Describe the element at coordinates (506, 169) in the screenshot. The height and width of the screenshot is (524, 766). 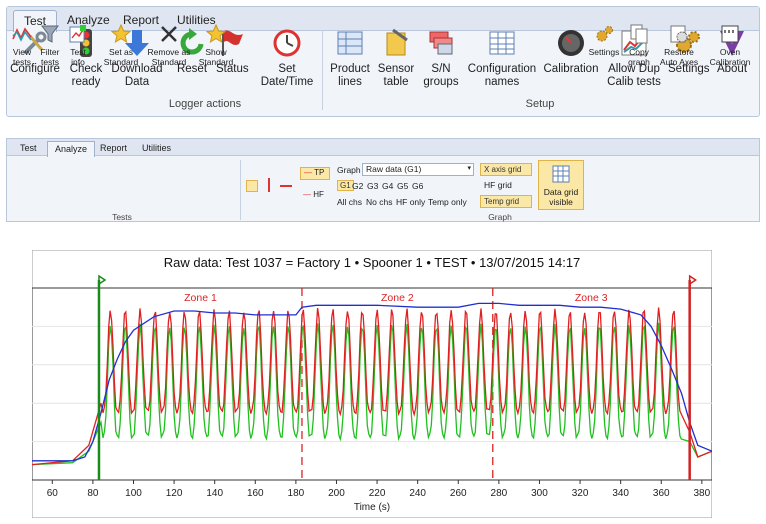
I see `x-axis-grid-toggle: X axis grid` at that location.